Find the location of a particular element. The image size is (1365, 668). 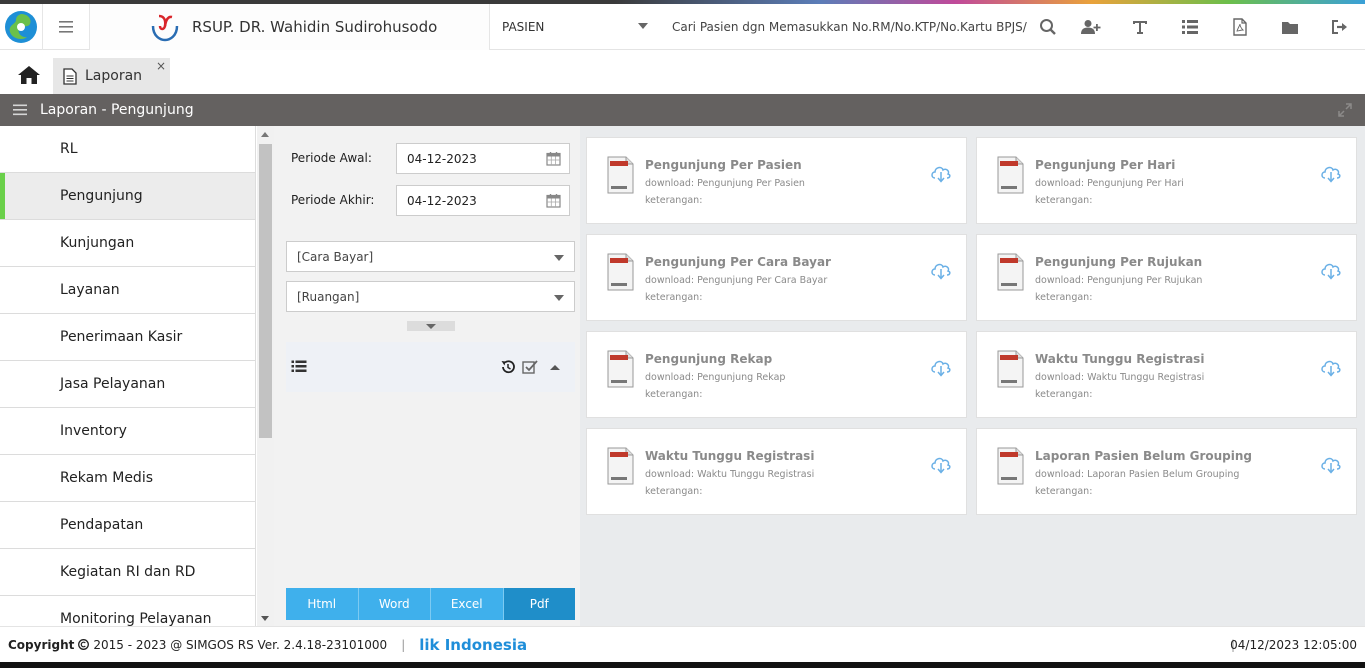

export-format-buttons: Html Word Excel Pdf is located at coordinates (430, 604).